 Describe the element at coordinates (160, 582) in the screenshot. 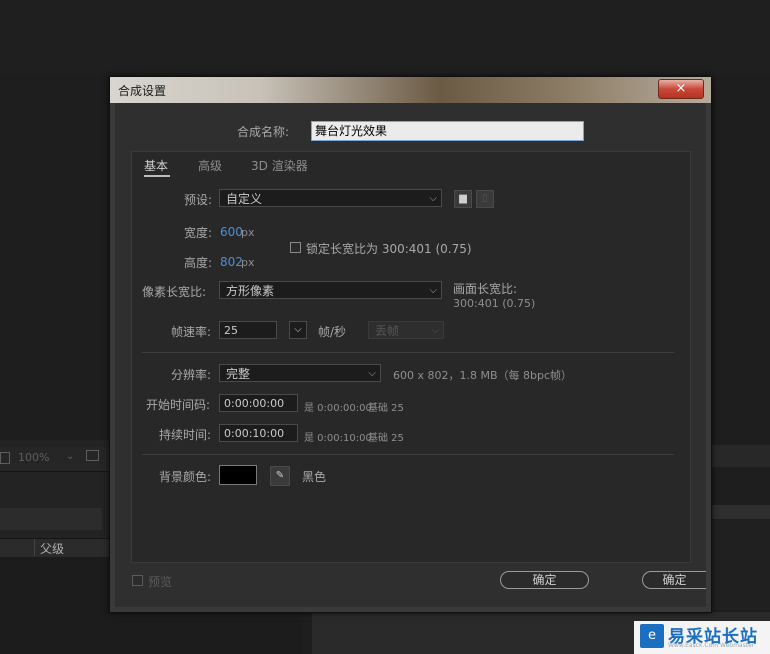

I see `preview-label: 预览` at that location.